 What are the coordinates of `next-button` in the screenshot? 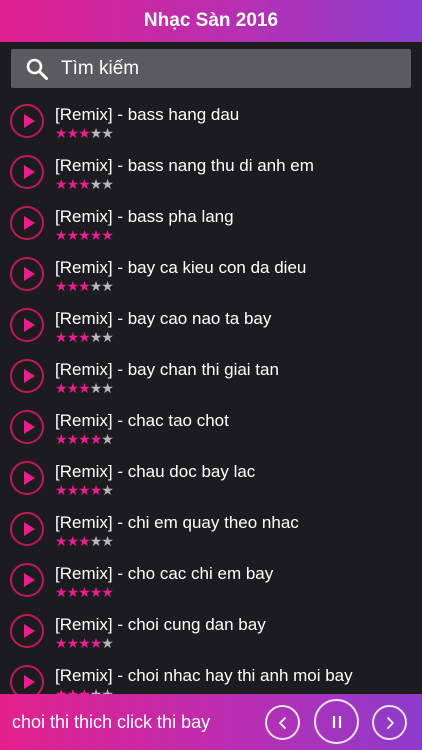 It's located at (389, 722).